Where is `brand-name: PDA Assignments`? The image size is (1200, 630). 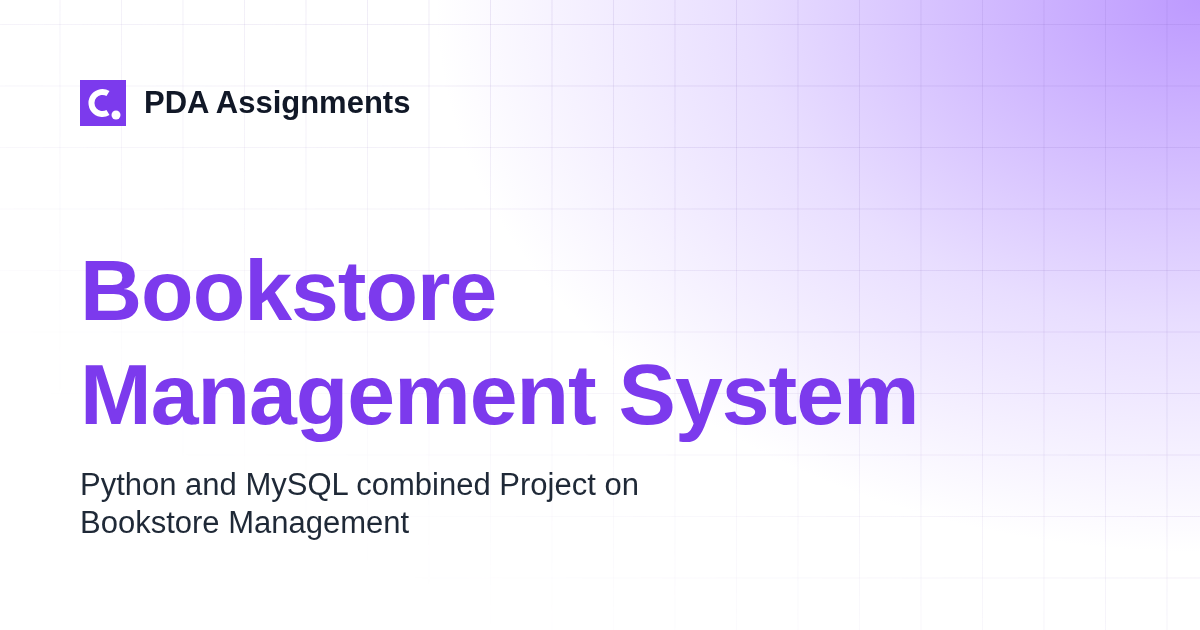
brand-name: PDA Assignments is located at coordinates (277, 103).